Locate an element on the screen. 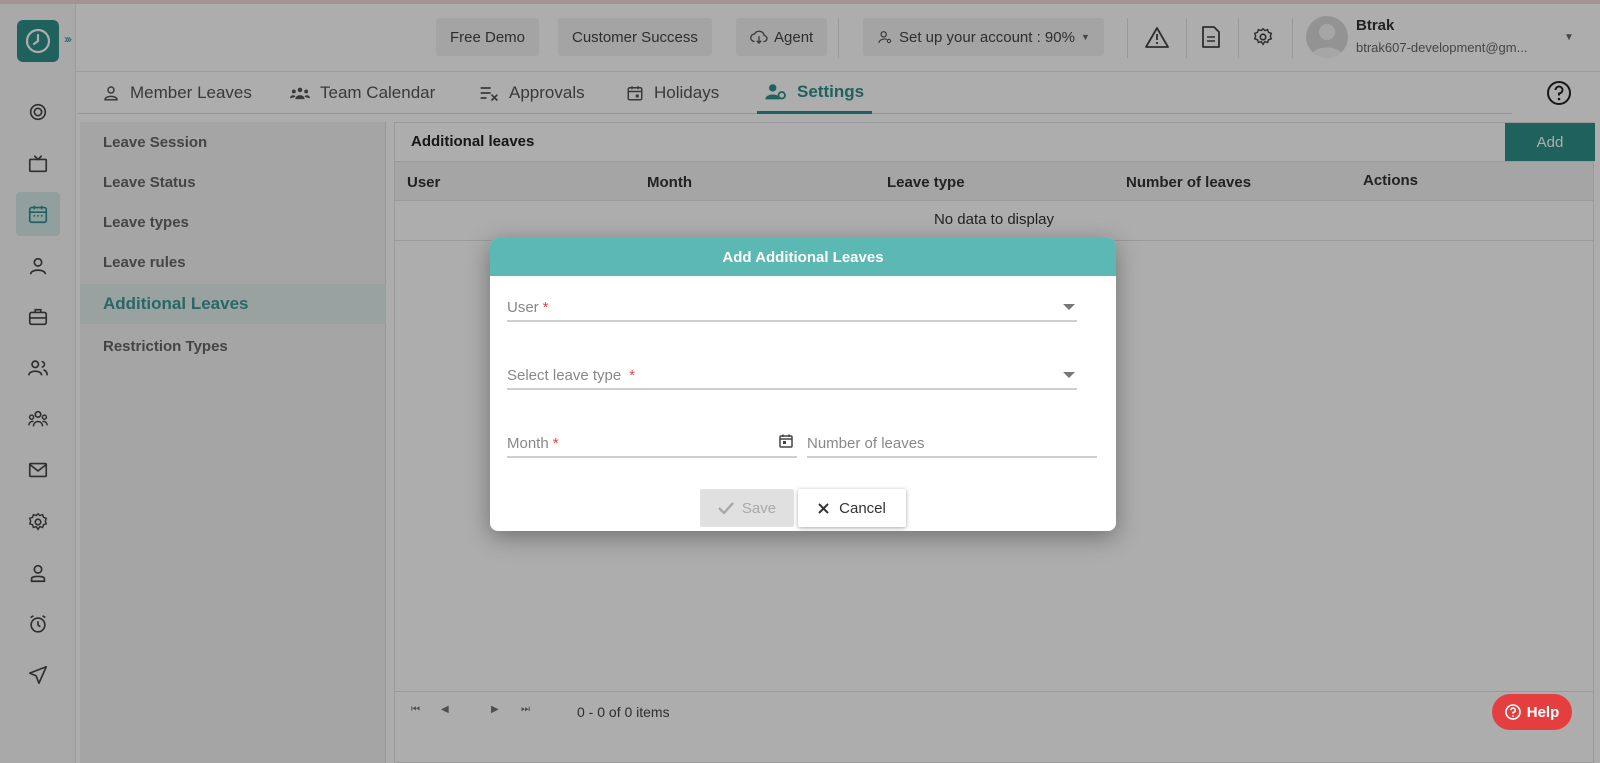 The height and width of the screenshot is (763, 1600). number-of-leaves-label: Number of leaves is located at coordinates (866, 443).